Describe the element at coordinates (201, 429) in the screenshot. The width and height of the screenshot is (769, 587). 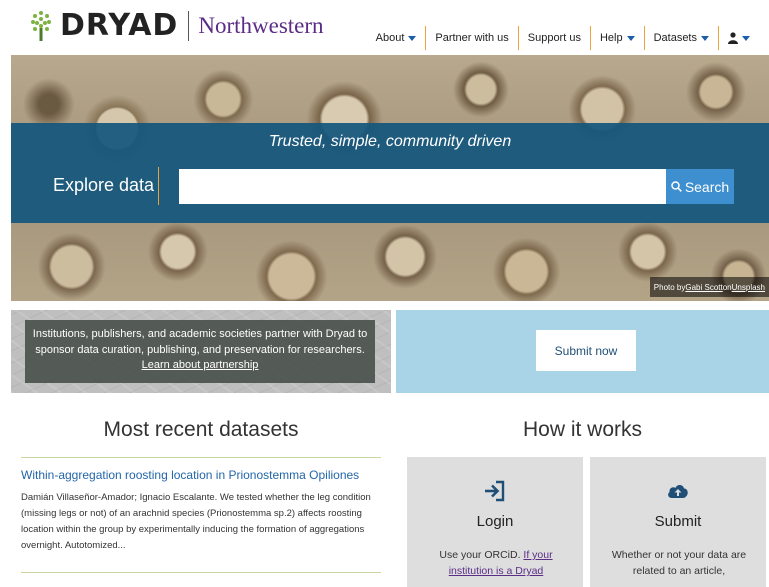
I see `recent-datasets-title: Most recent datasets` at that location.